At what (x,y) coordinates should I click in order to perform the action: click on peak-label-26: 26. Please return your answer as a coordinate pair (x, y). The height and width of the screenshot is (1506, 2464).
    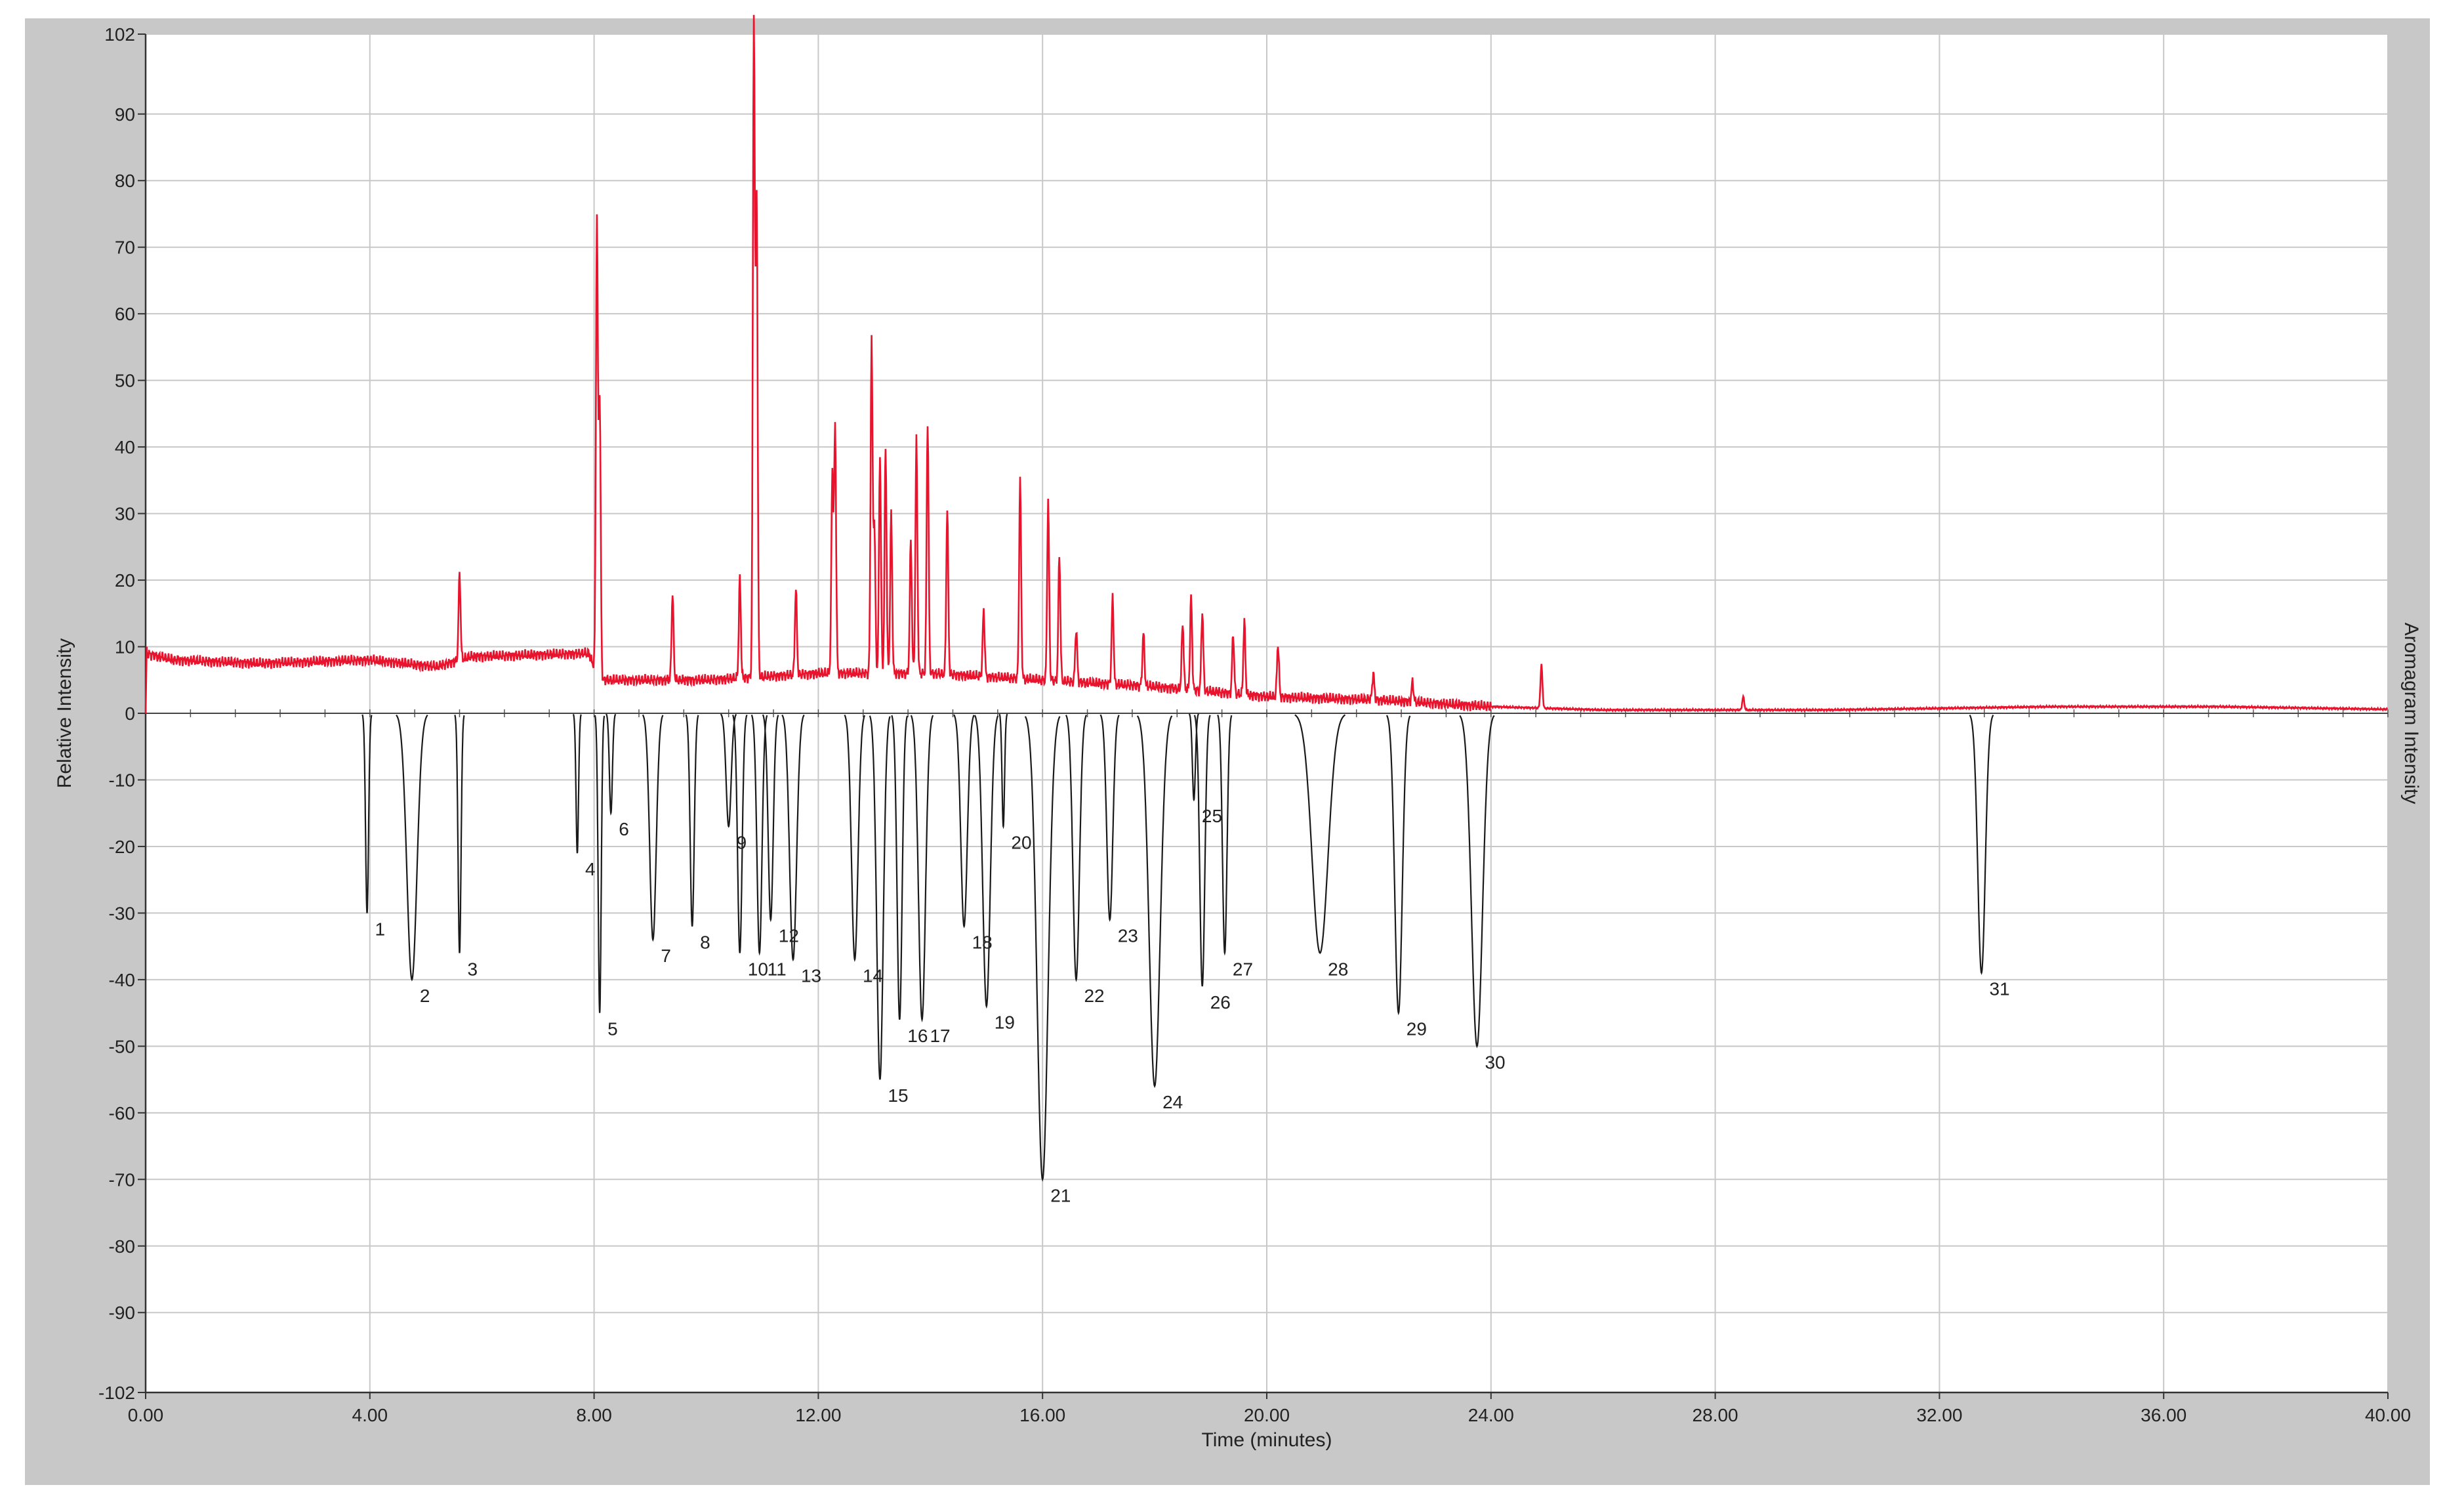
    Looking at the image, I should click on (1220, 1002).